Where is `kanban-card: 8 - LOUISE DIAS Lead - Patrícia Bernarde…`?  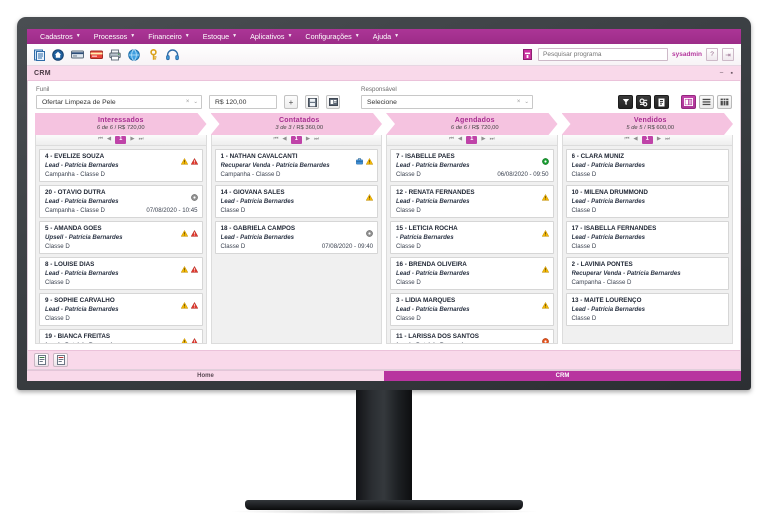
kanban-card: 8 - LOUISE DIAS Lead - Patrícia Bernarde… is located at coordinates (121, 273).